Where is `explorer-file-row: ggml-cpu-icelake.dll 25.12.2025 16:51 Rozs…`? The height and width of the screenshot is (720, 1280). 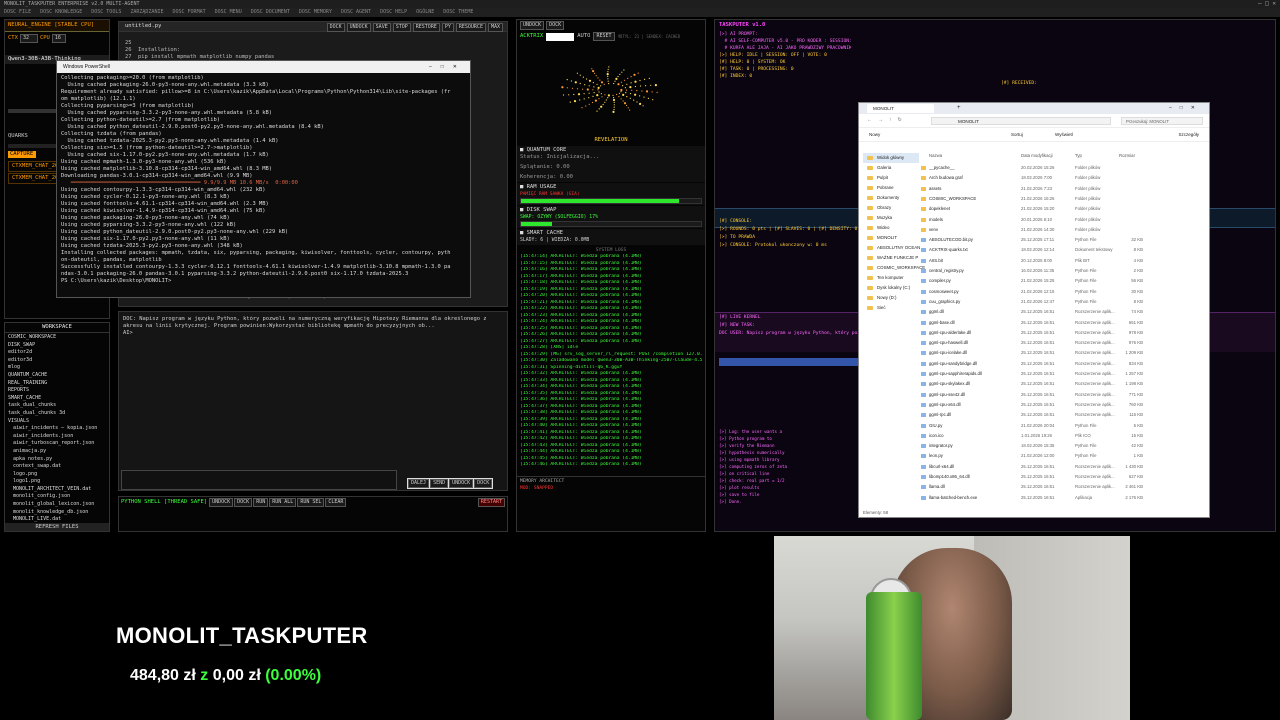
explorer-file-row: ggml-cpu-icelake.dll 25.12.2025 16:51 Rozs… is located at coordinates (1062, 353).